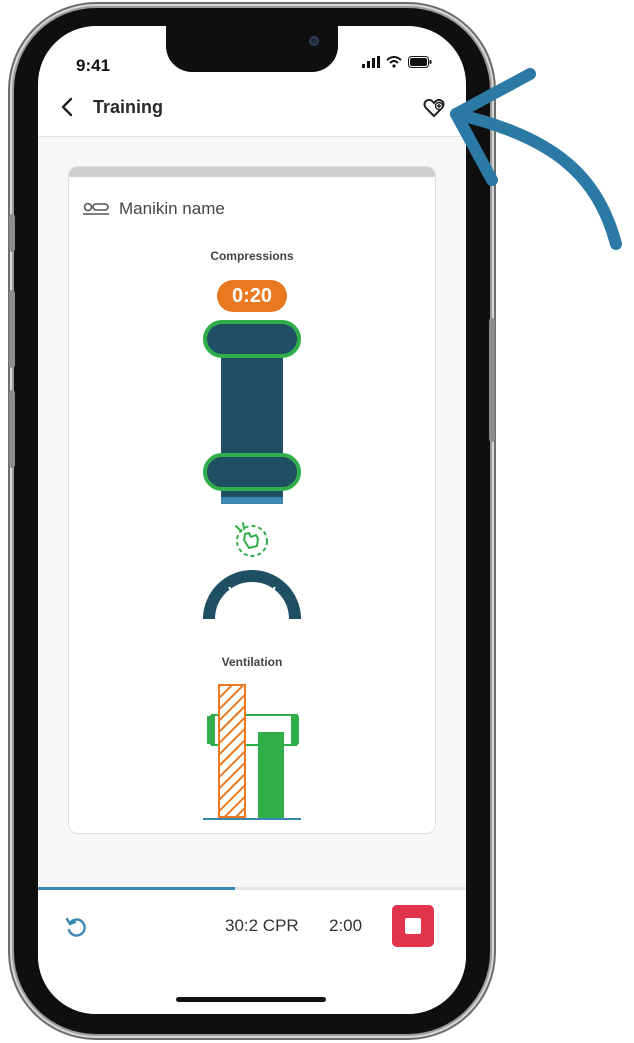 This screenshot has height=1043, width=634. I want to click on manikin-row: Manikin name, so click(154, 209).